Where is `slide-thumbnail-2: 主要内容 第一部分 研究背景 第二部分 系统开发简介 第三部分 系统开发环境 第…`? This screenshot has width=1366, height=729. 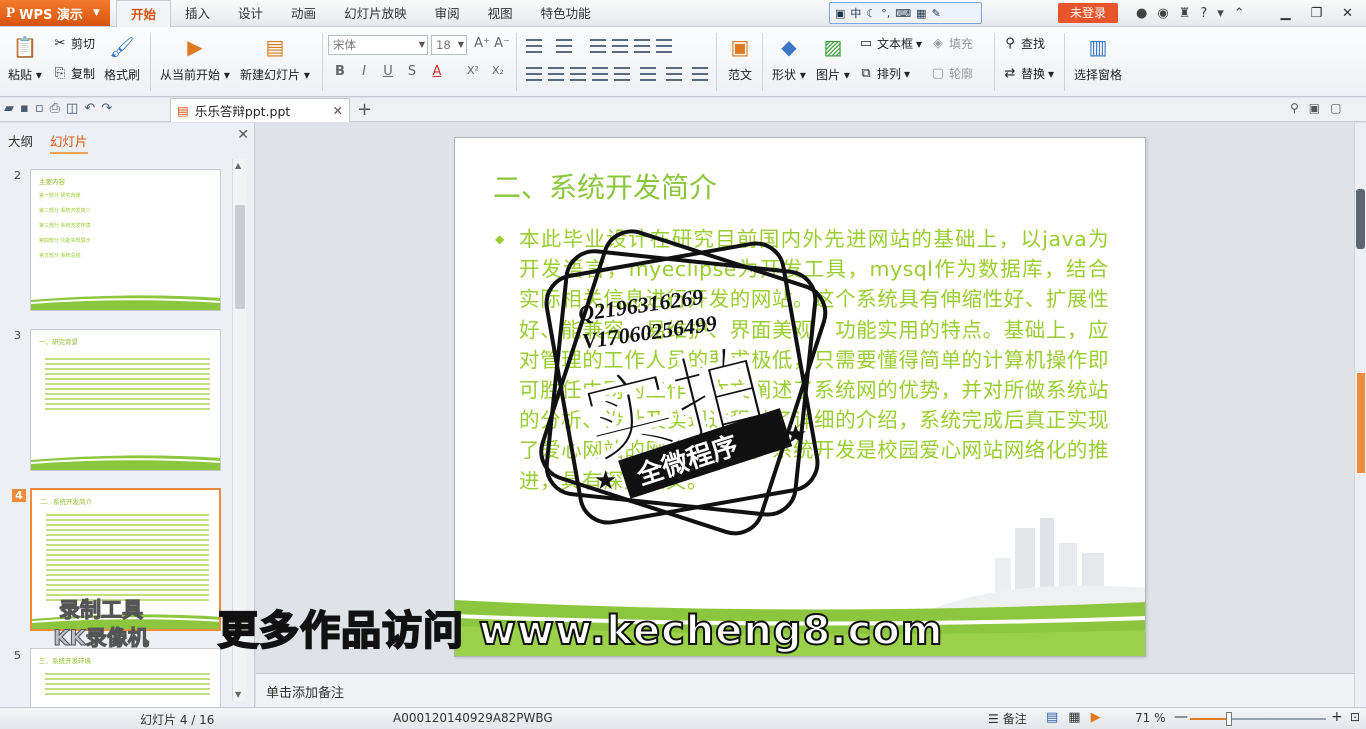
slide-thumbnail-2: 主要内容 第一部分 研究背景 第二部分 系统开发简介 第三部分 系统开发环境 第… is located at coordinates (125, 240).